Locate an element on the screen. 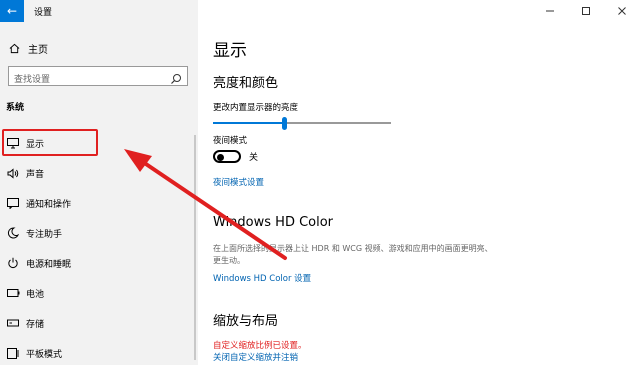 The height and width of the screenshot is (365, 640). page-title: 显示 is located at coordinates (230, 51).